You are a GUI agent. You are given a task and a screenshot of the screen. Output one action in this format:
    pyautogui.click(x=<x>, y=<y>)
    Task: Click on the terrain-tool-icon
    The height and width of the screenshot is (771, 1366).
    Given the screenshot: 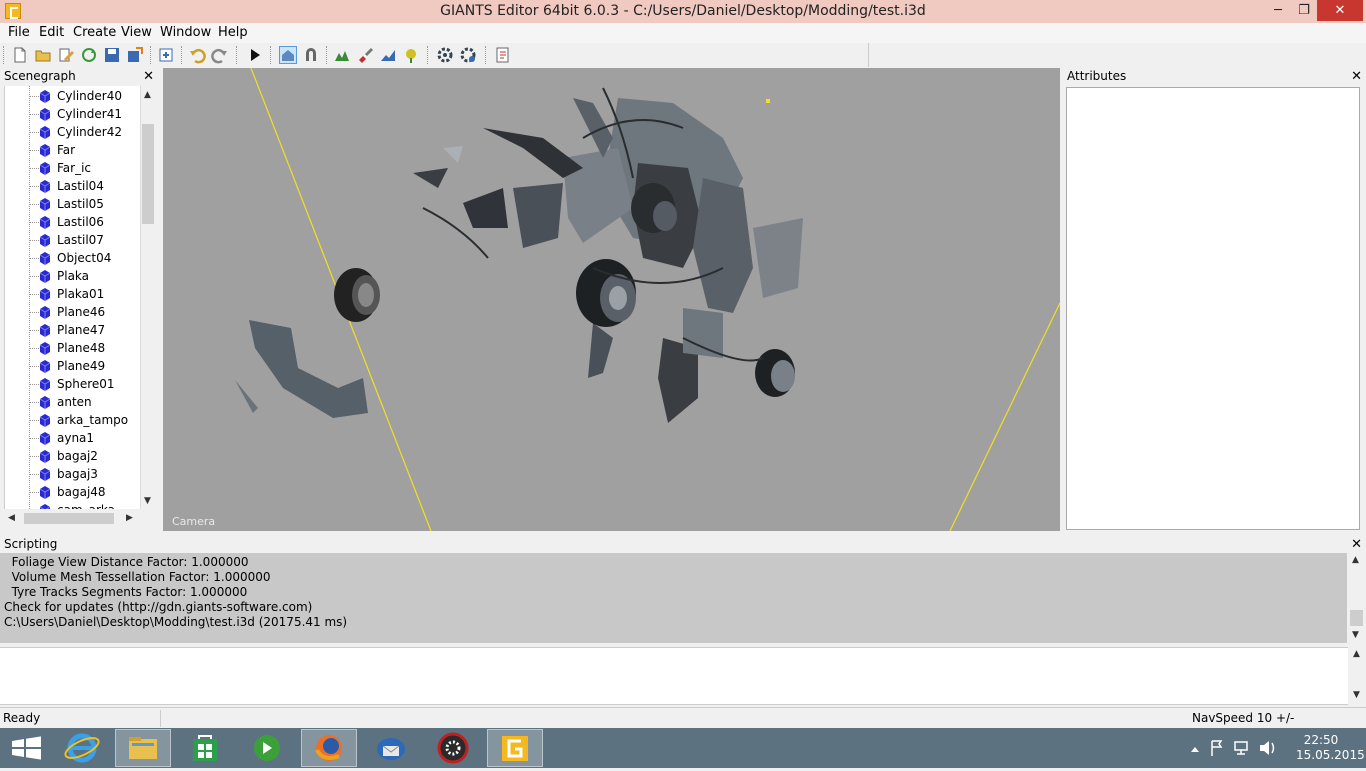 What is the action you would take?
    pyautogui.click(x=388, y=55)
    